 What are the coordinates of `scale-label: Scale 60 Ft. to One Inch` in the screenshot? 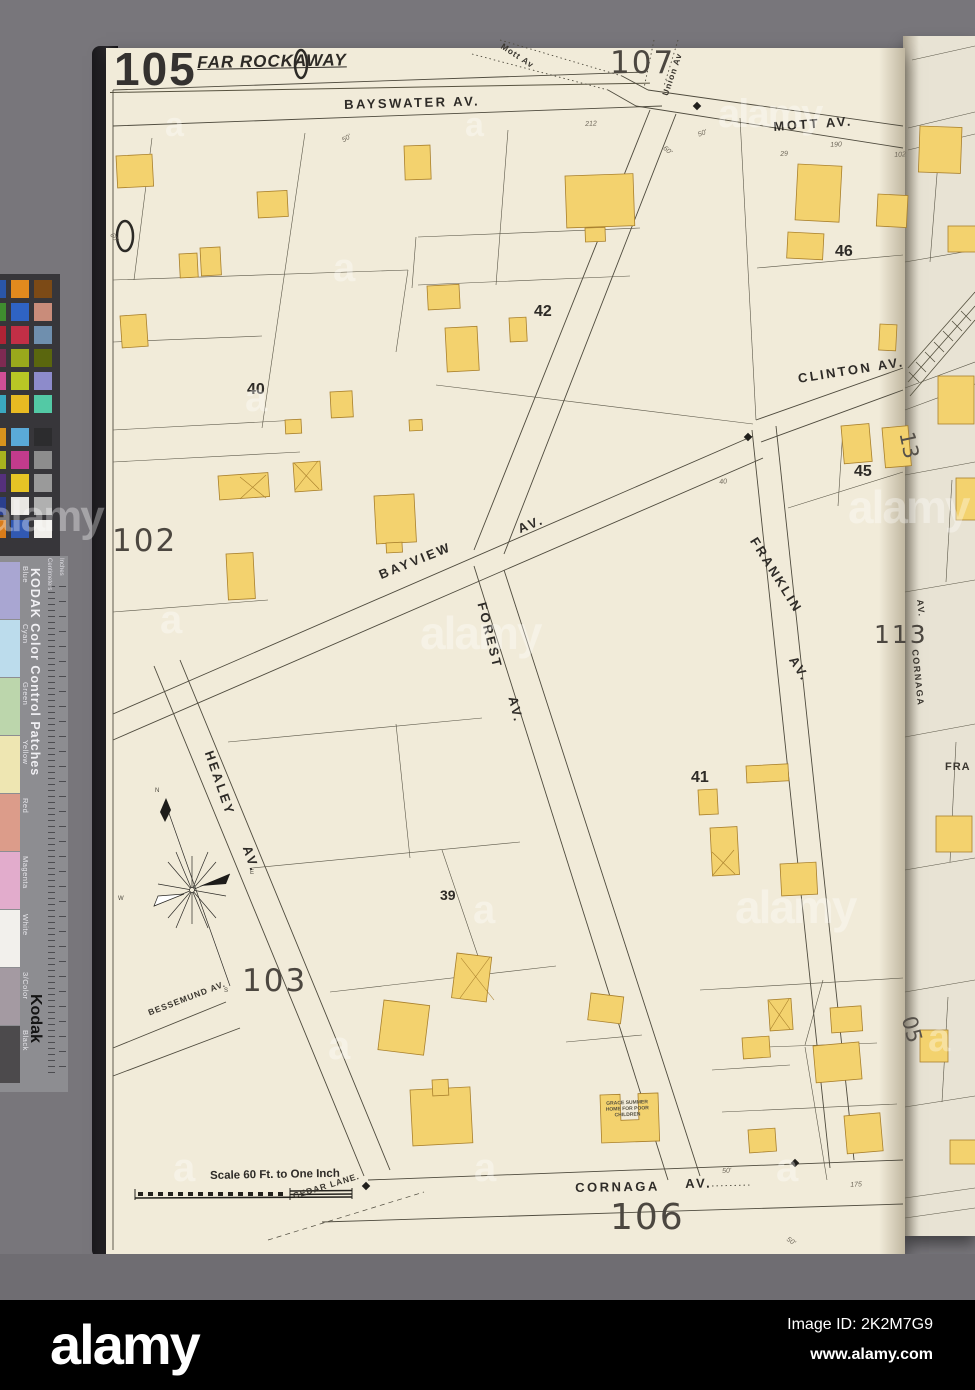 It's located at (274, 1174).